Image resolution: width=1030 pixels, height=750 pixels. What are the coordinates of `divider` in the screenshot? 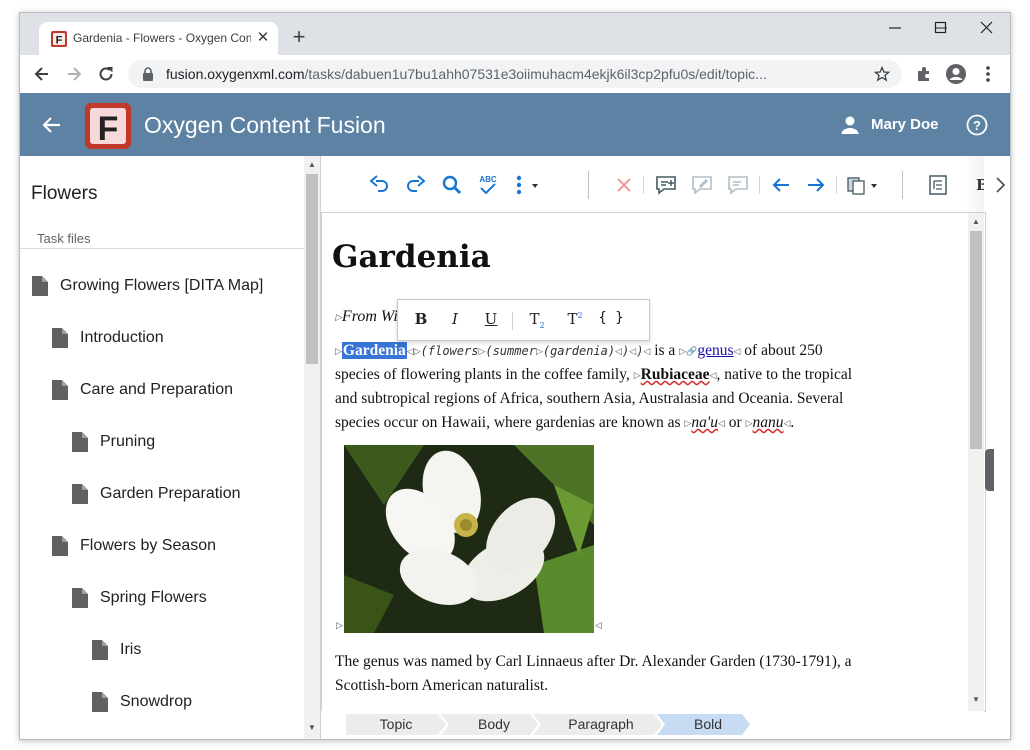 It's located at (162, 248).